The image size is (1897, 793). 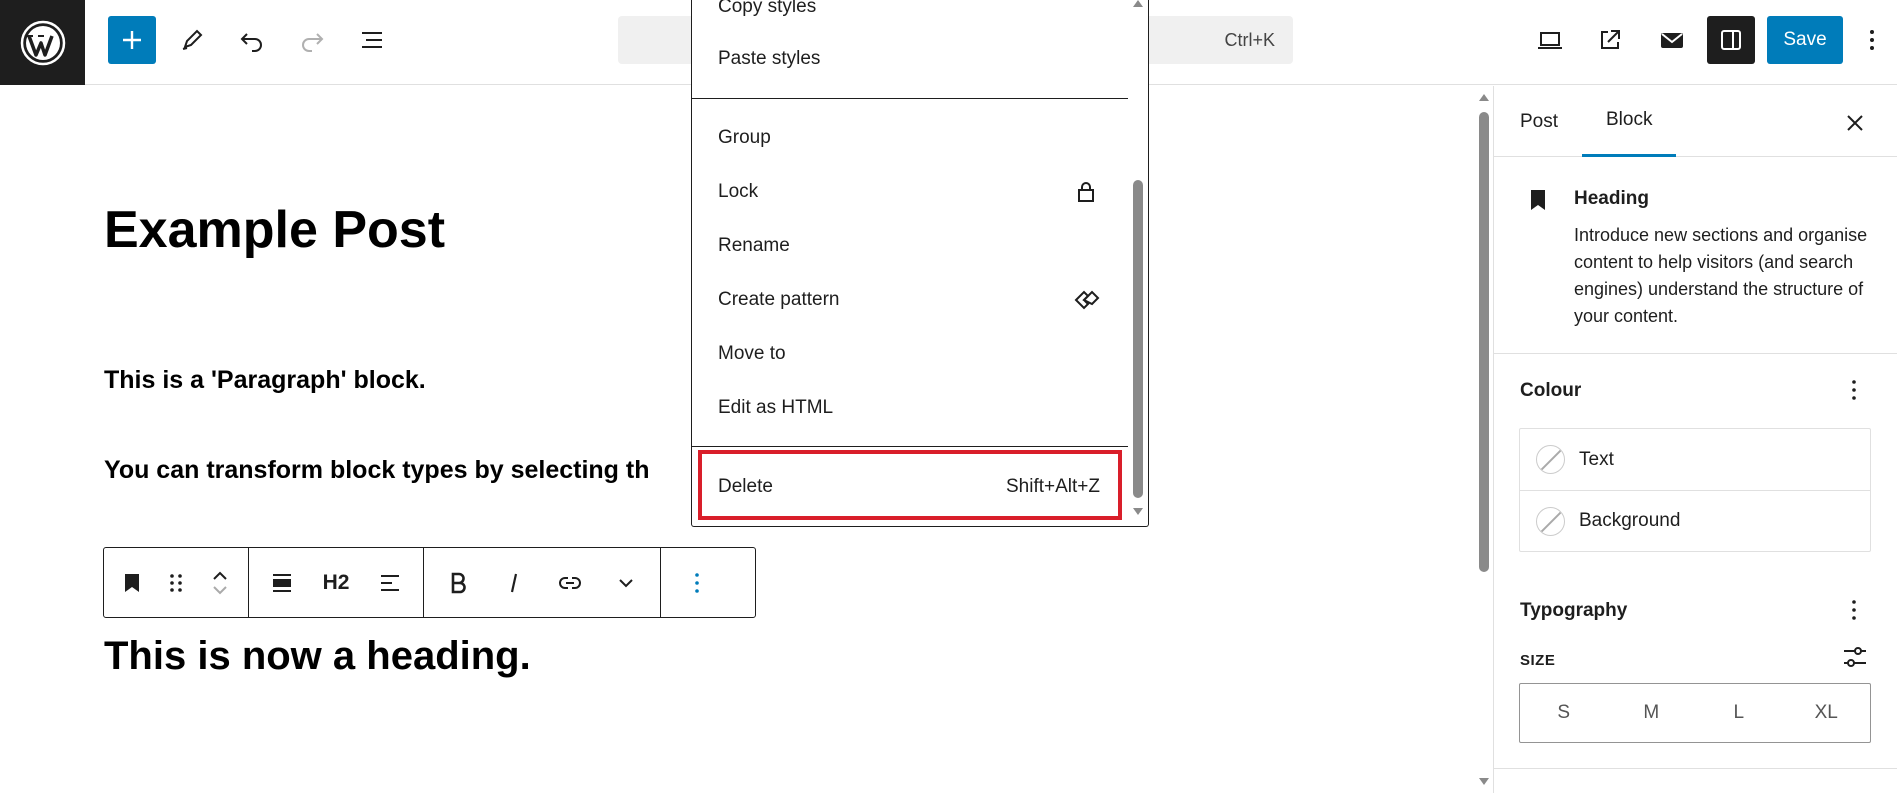 I want to click on heading-level-button: H2, so click(x=336, y=583).